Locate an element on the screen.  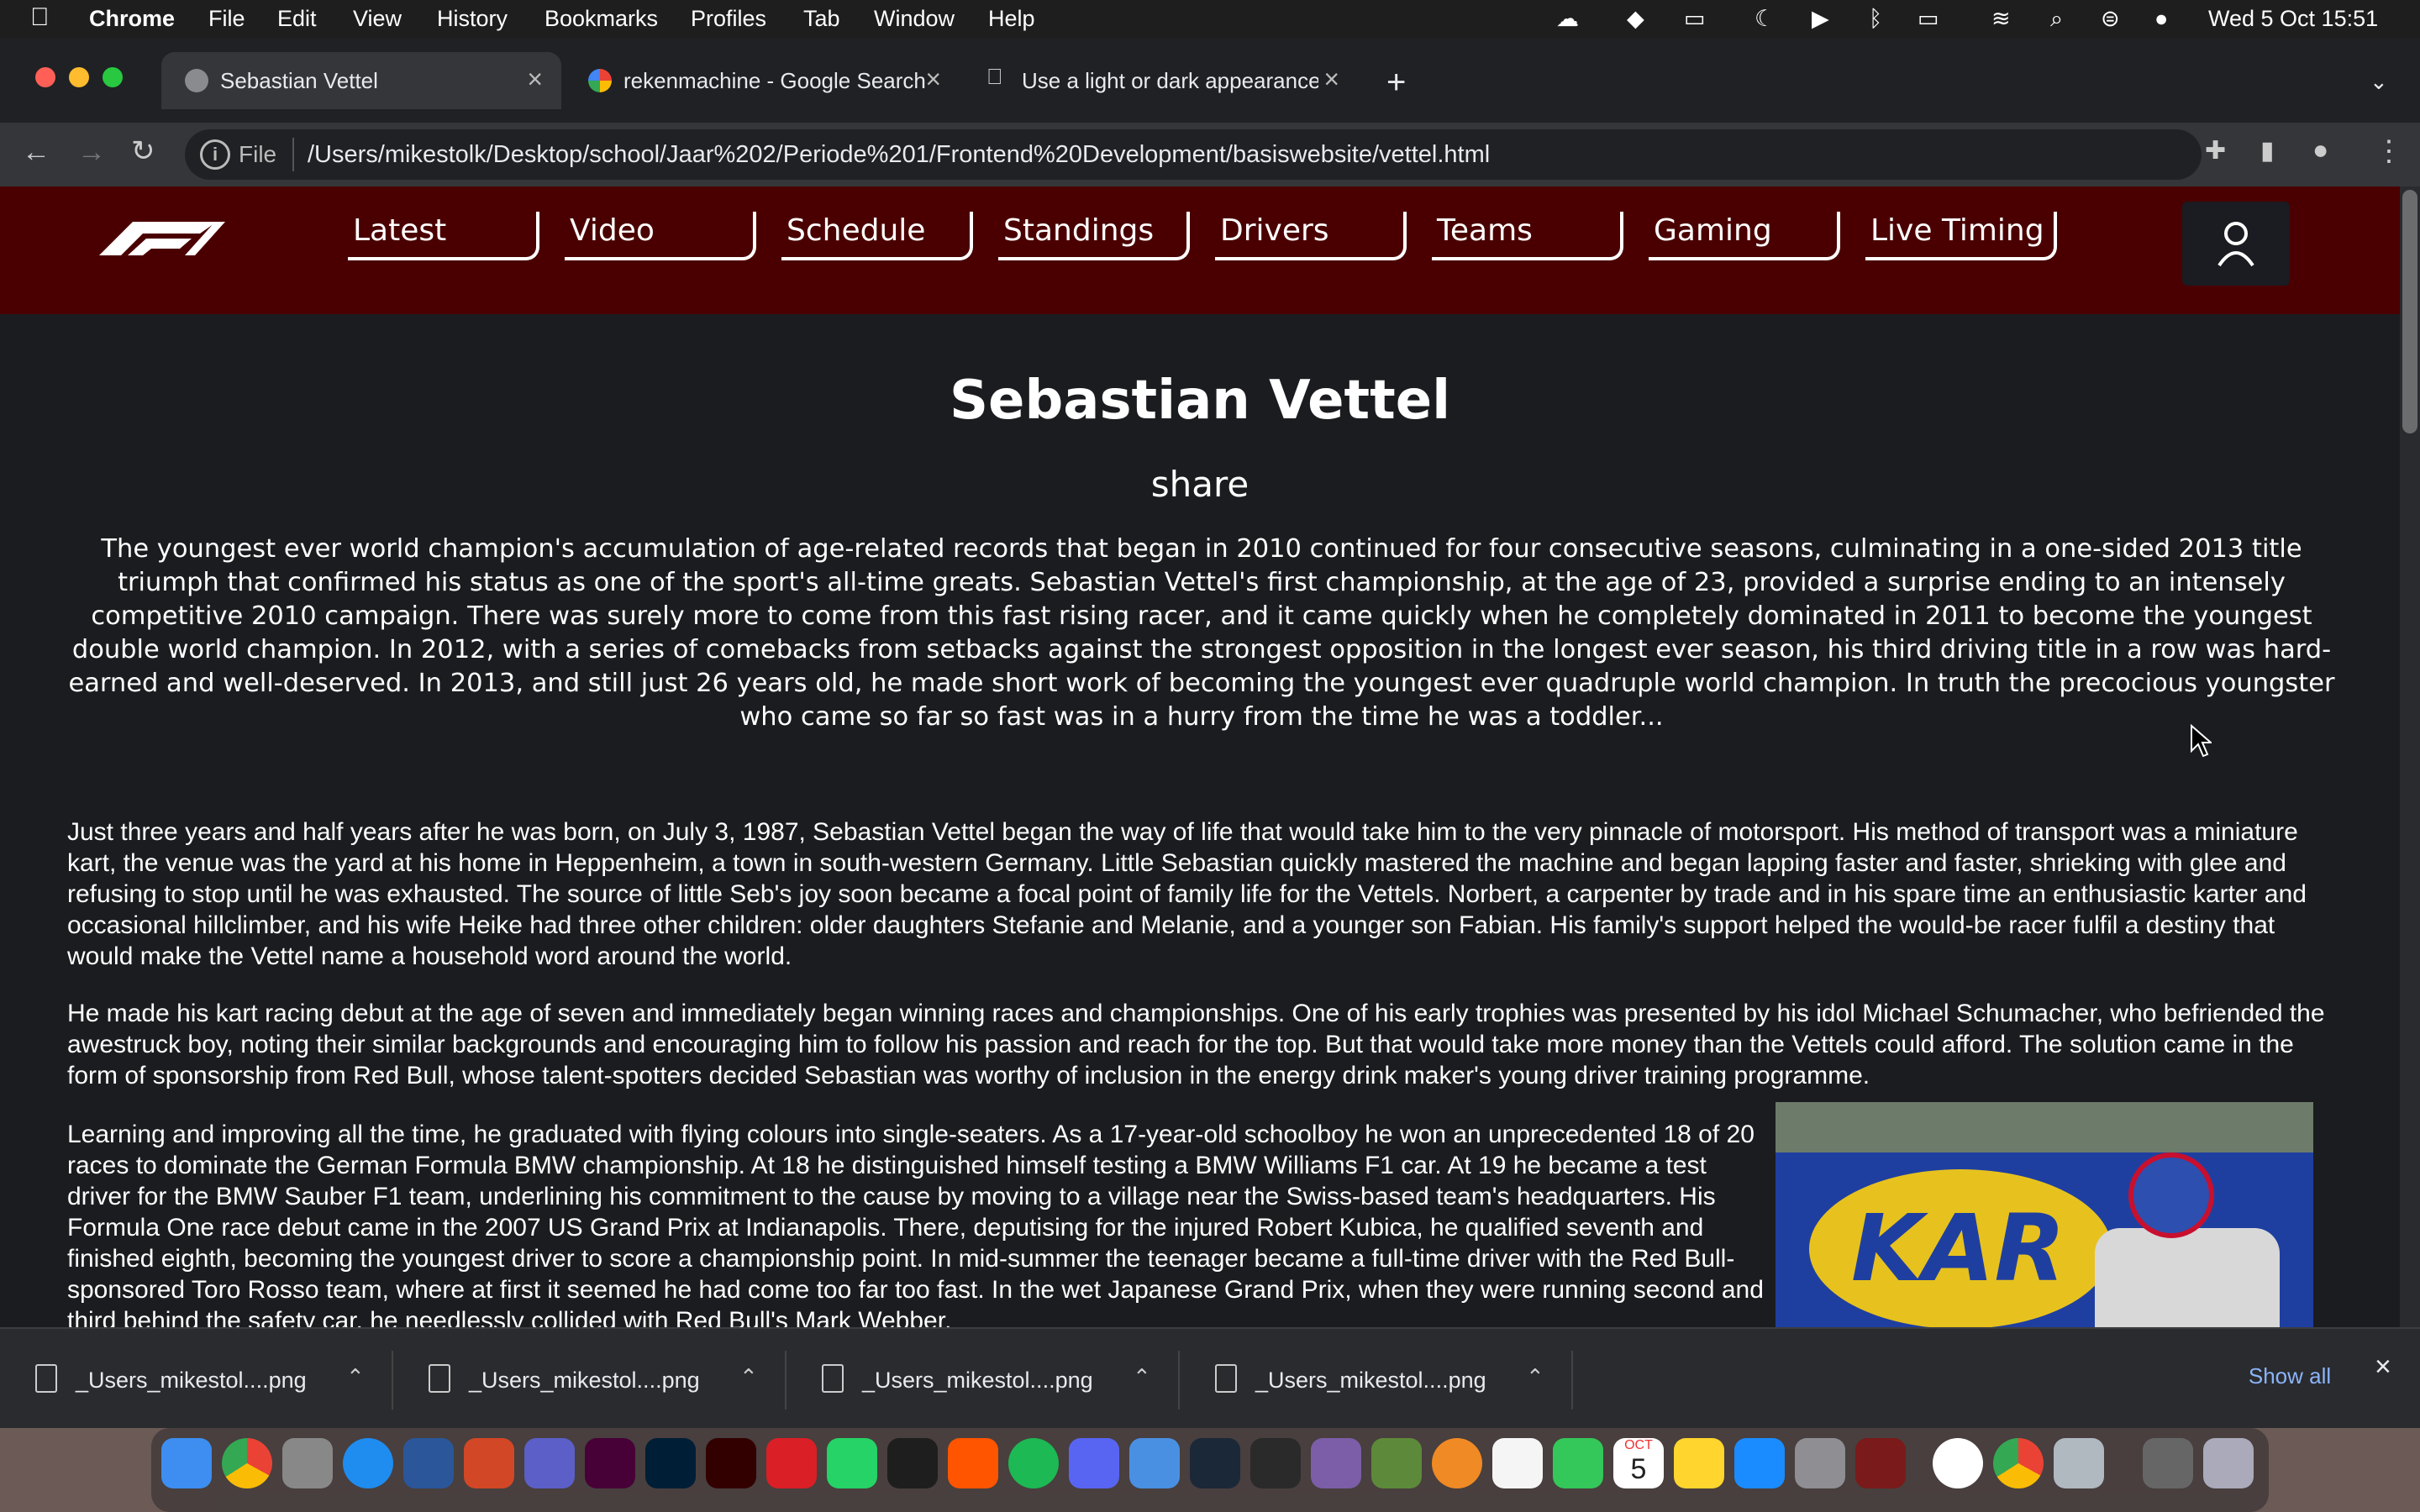
photos-icon is located at coordinates (1517, 1463).